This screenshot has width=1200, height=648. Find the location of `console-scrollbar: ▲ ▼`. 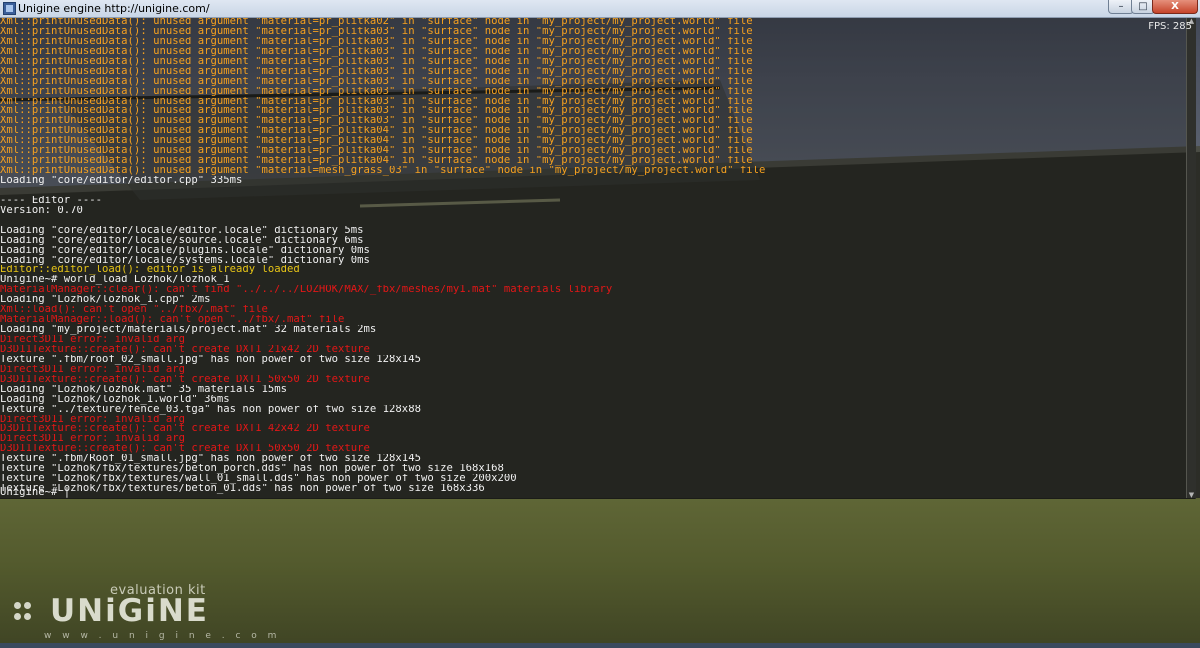

console-scrollbar: ▲ ▼ is located at coordinates (1191, 258).